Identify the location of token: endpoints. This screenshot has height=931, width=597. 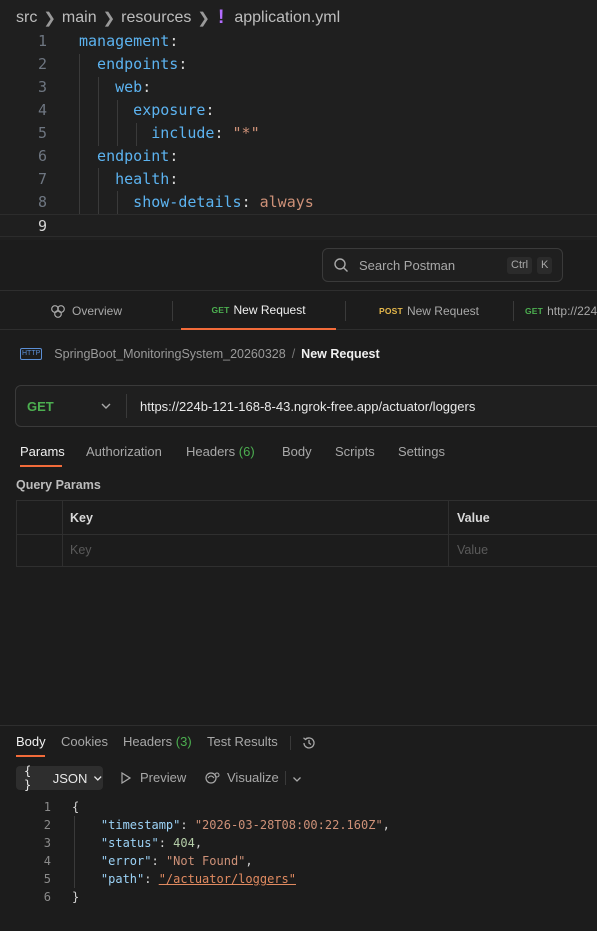
(129, 64).